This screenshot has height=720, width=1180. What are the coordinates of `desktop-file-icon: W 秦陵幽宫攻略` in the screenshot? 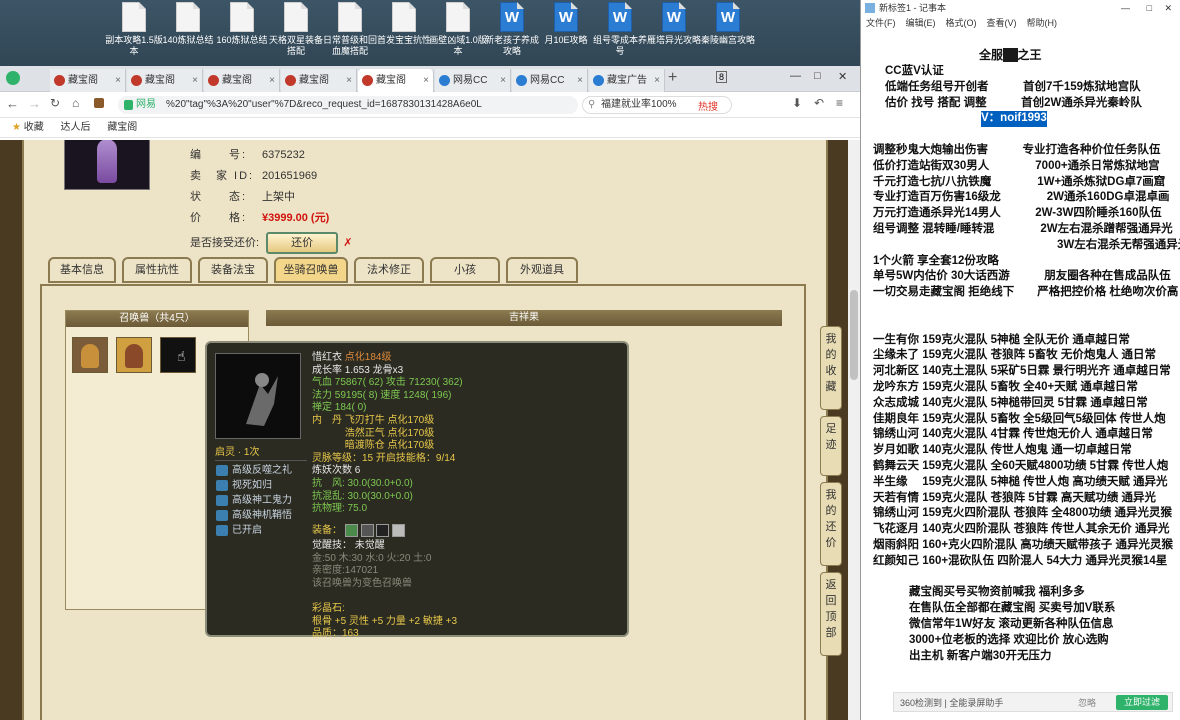 It's located at (728, 33).